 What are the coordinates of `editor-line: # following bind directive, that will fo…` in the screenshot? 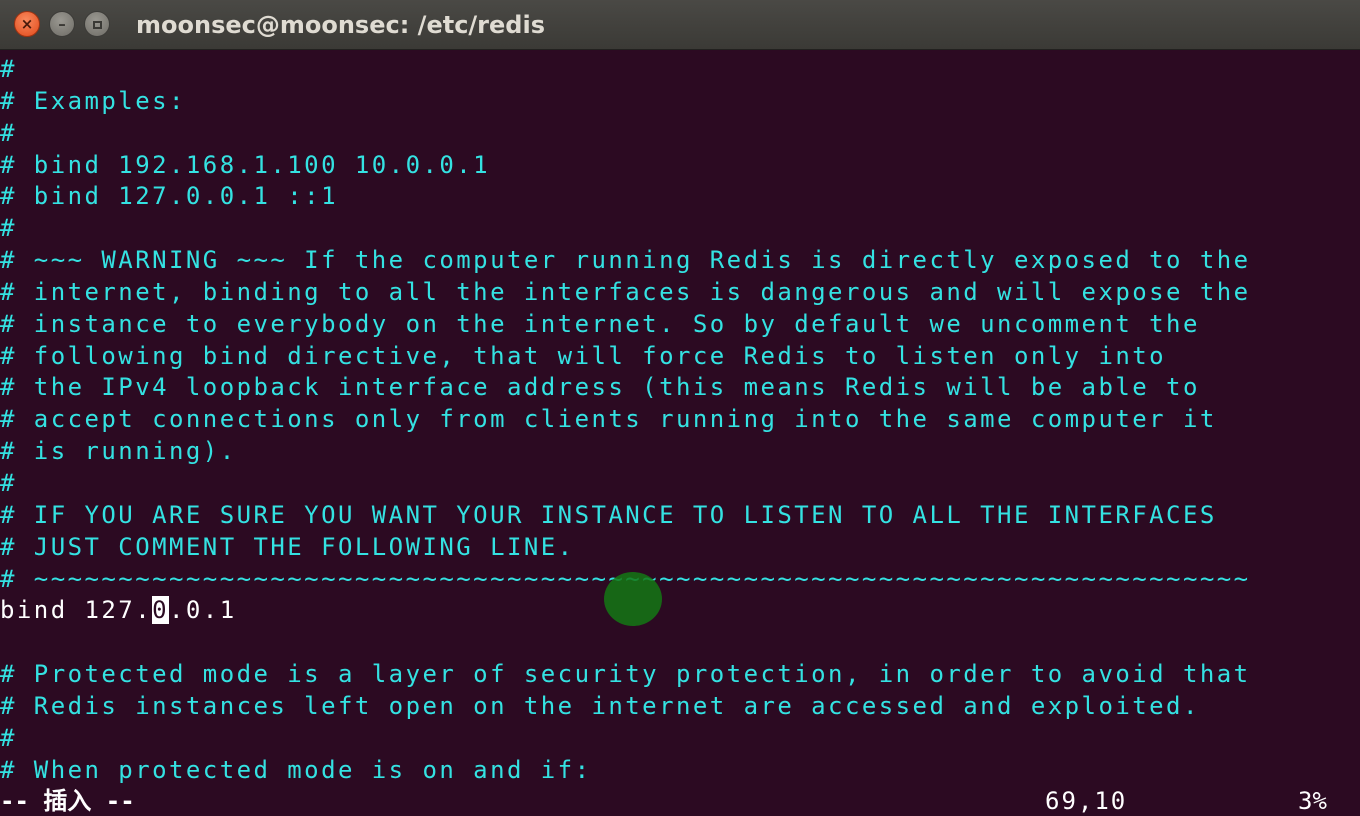 It's located at (583, 355).